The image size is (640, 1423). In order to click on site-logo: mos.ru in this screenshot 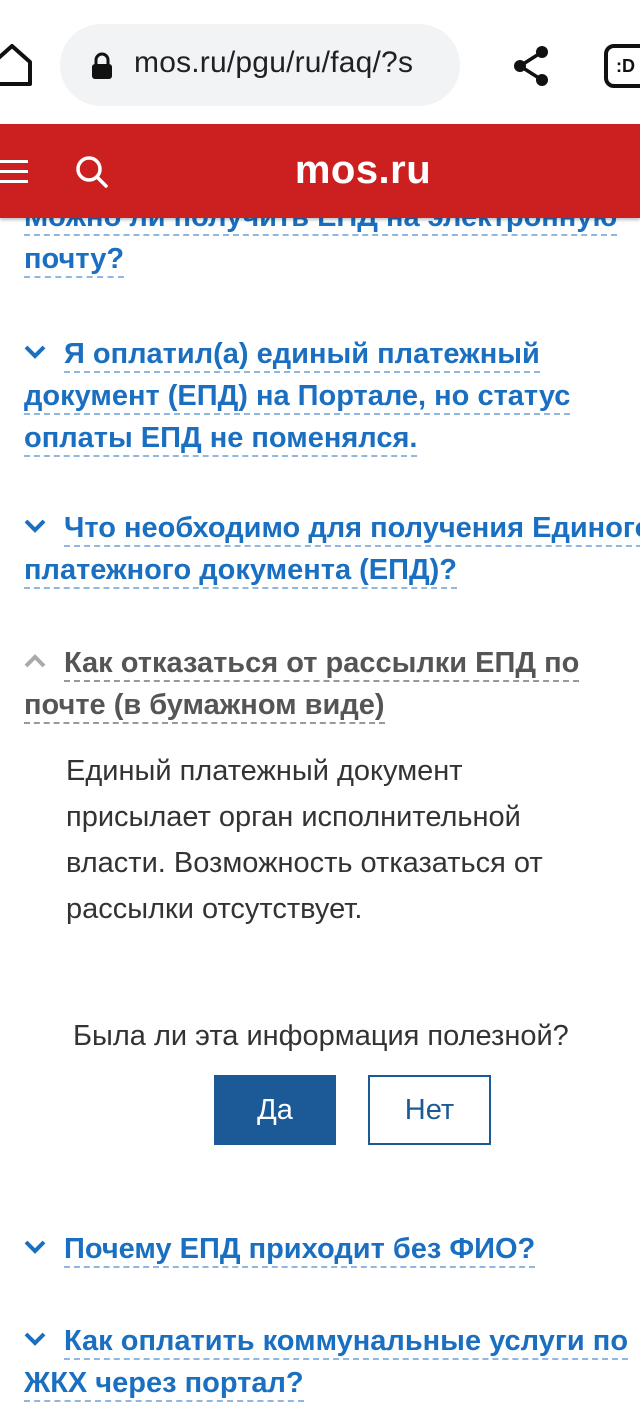, I will do `click(320, 170)`.